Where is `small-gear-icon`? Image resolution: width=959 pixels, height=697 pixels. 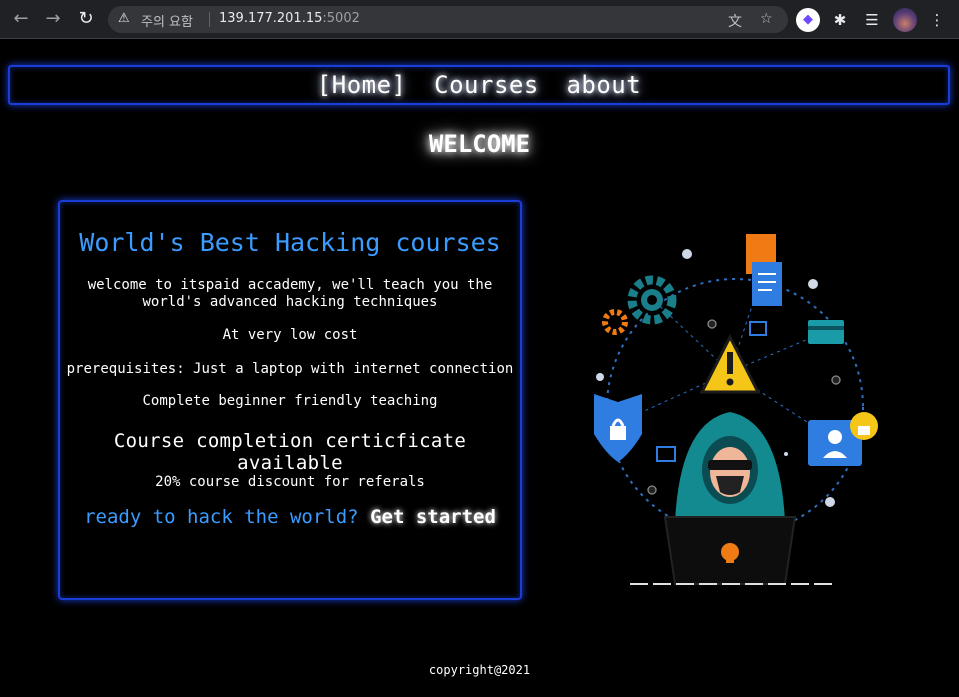
small-gear-icon is located at coordinates (615, 322).